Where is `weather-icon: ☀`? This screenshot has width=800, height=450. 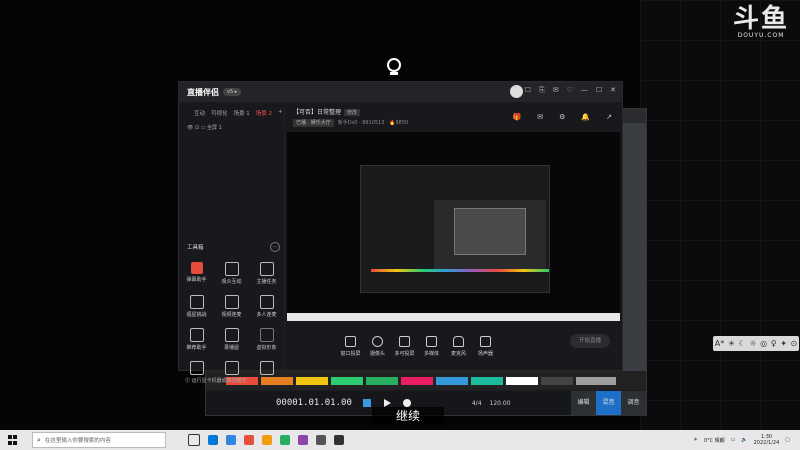 weather-icon: ☀ is located at coordinates (695, 440).